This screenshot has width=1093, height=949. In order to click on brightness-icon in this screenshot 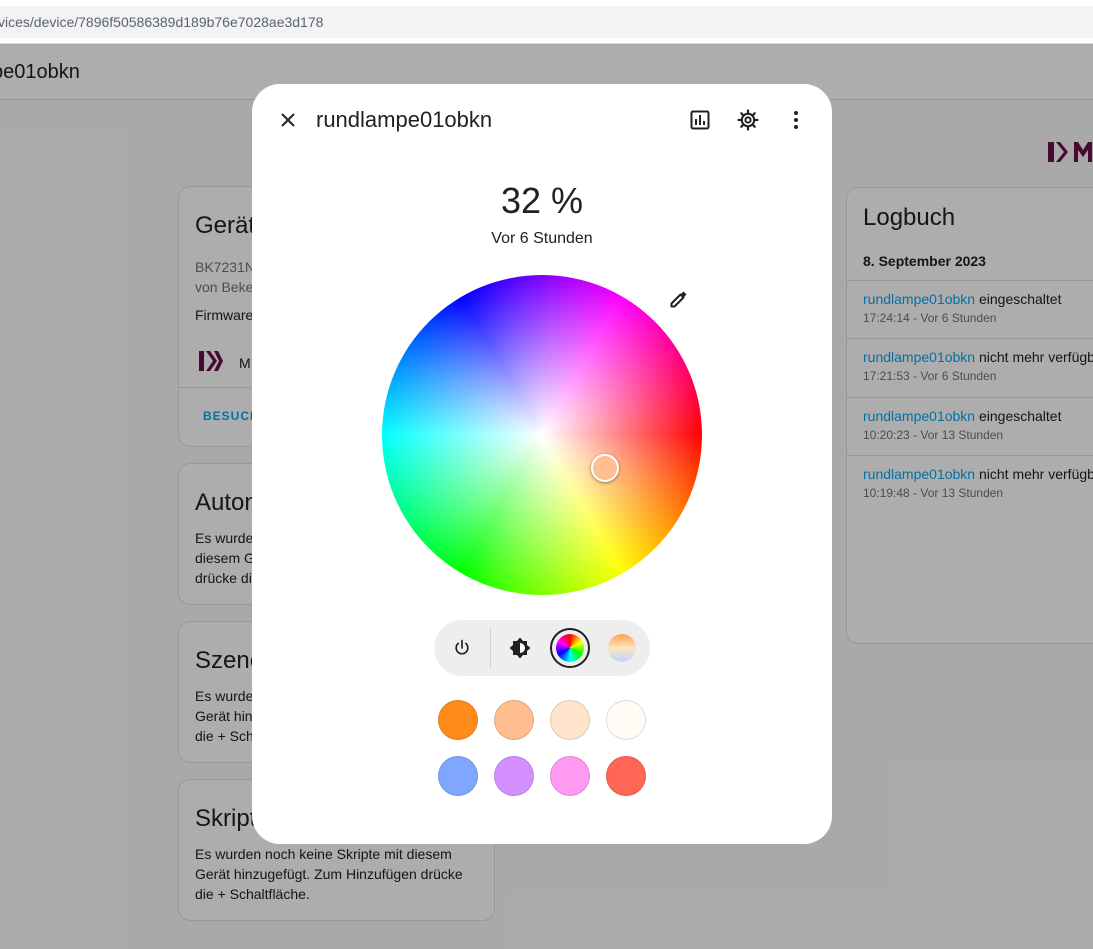, I will do `click(520, 648)`.